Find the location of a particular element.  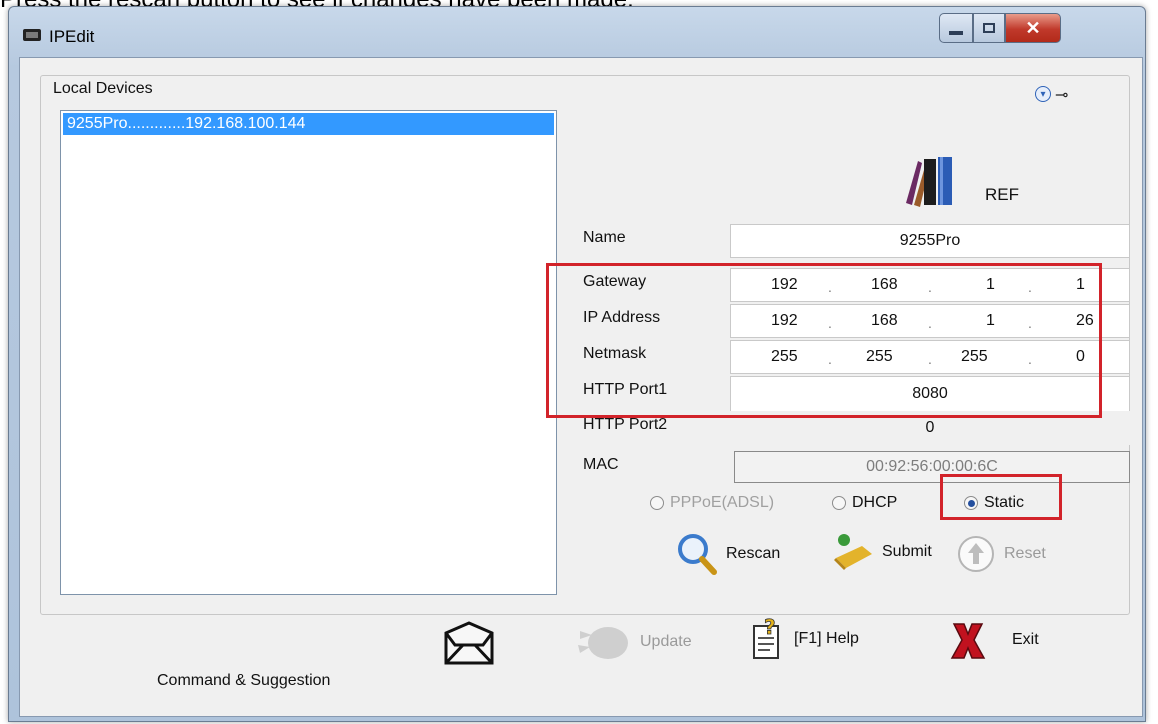

rescan-label: Rescan is located at coordinates (753, 553).